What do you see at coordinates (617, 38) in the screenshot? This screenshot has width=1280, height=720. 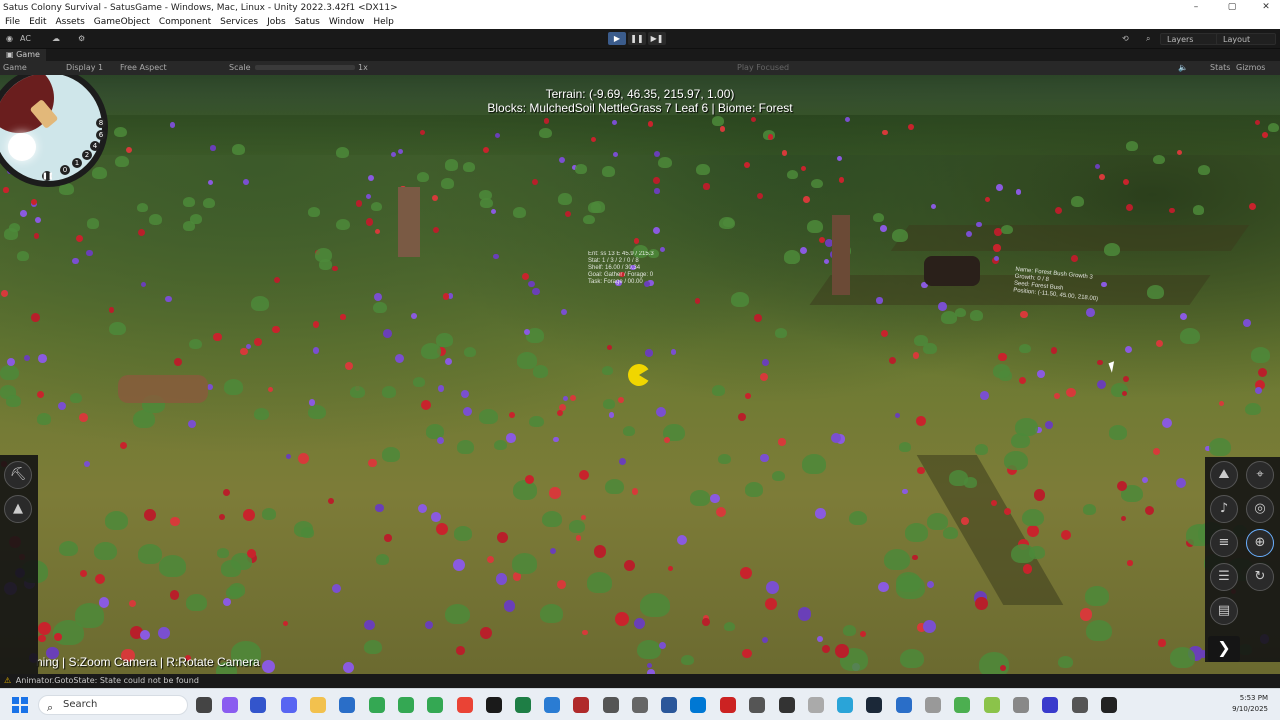 I see `play-button: ▶` at bounding box center [617, 38].